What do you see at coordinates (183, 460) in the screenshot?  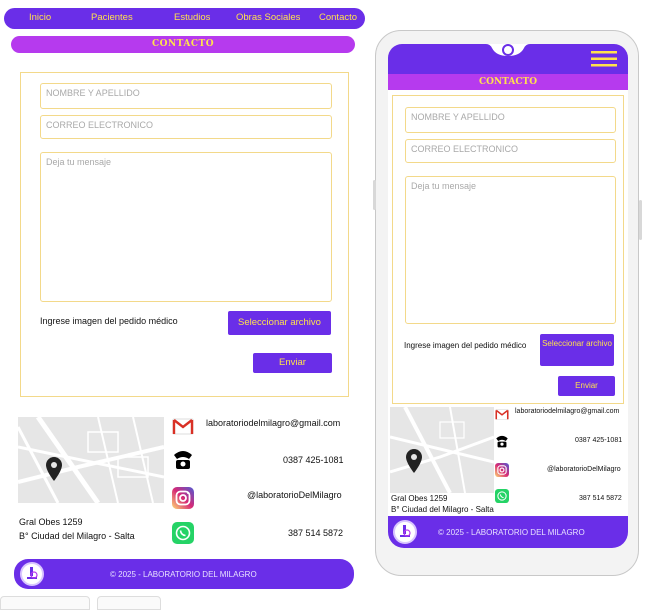 I see `phone-icon` at bounding box center [183, 460].